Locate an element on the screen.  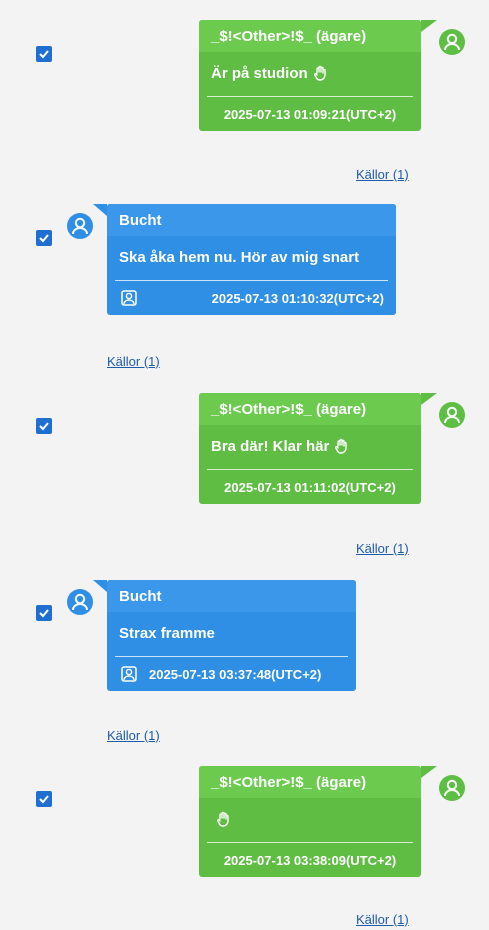
message-text: Bra där! Klar här is located at coordinates (270, 446).